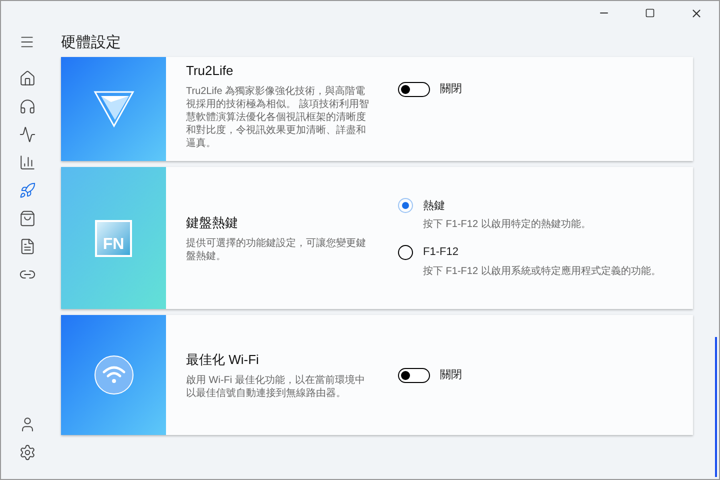 This screenshot has width=720, height=480. I want to click on feature-title: Tru2Life, so click(210, 71).